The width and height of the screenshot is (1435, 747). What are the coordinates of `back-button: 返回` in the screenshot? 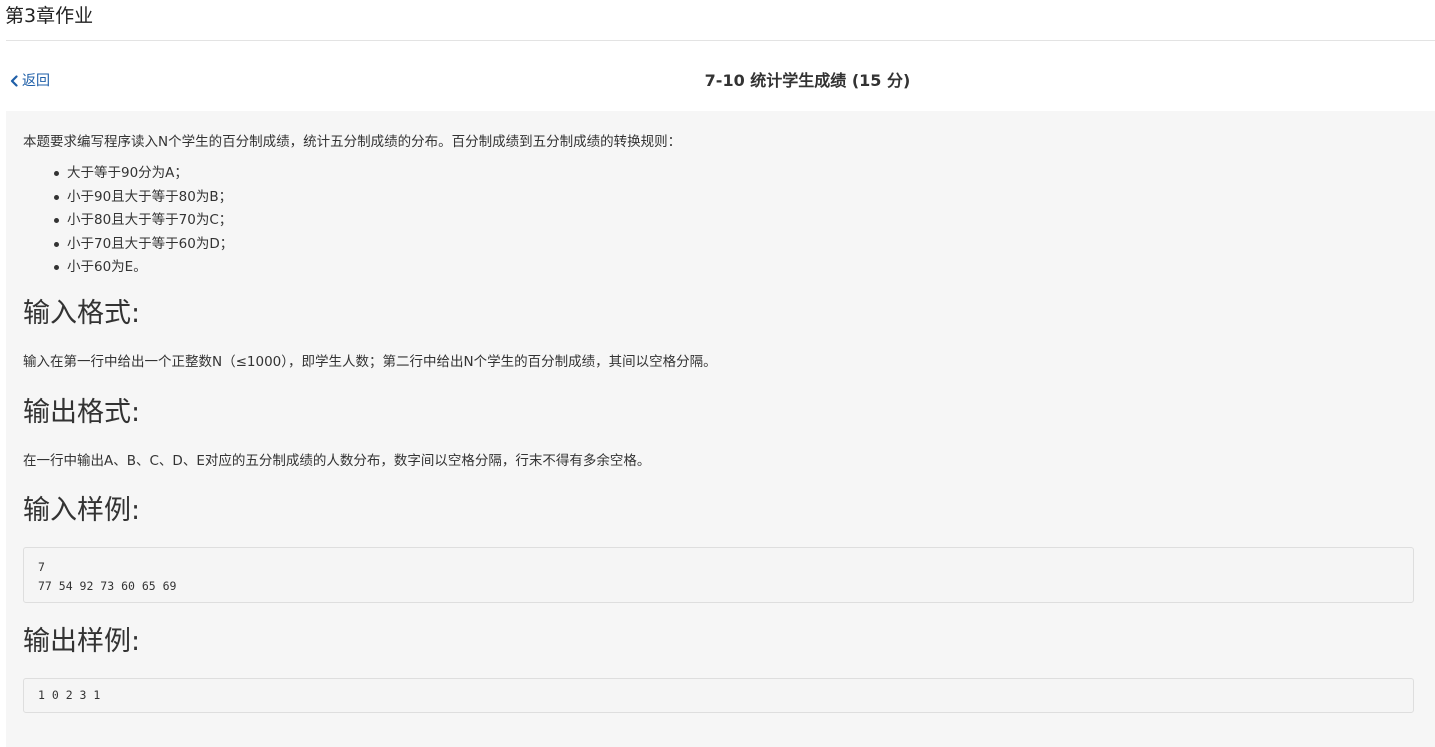 It's located at (30, 81).